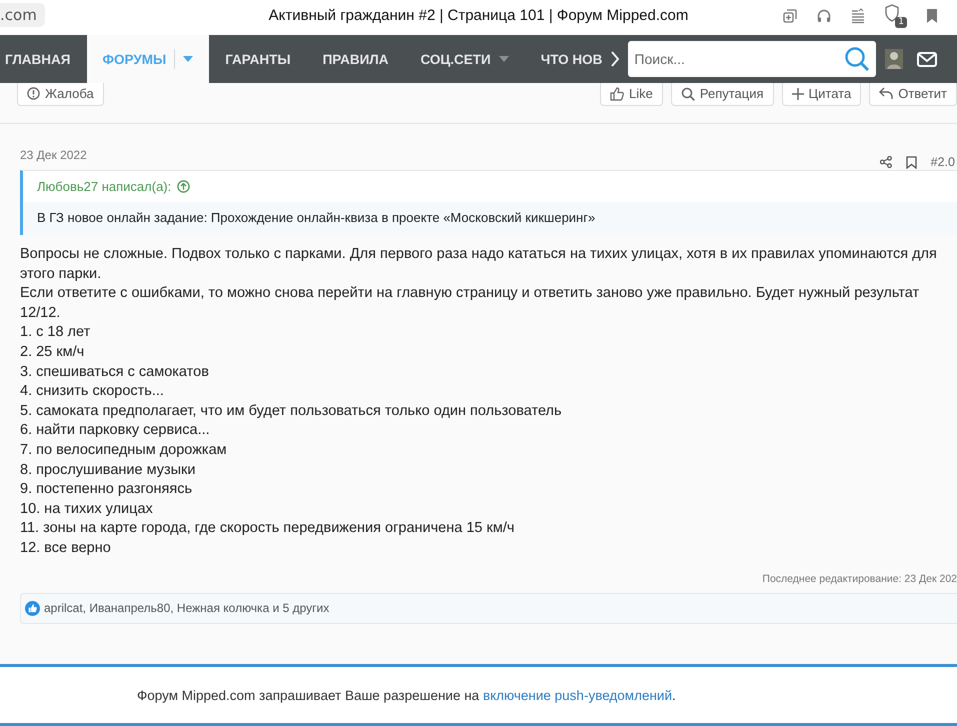  What do you see at coordinates (33, 93) in the screenshot?
I see `alert-icon` at bounding box center [33, 93].